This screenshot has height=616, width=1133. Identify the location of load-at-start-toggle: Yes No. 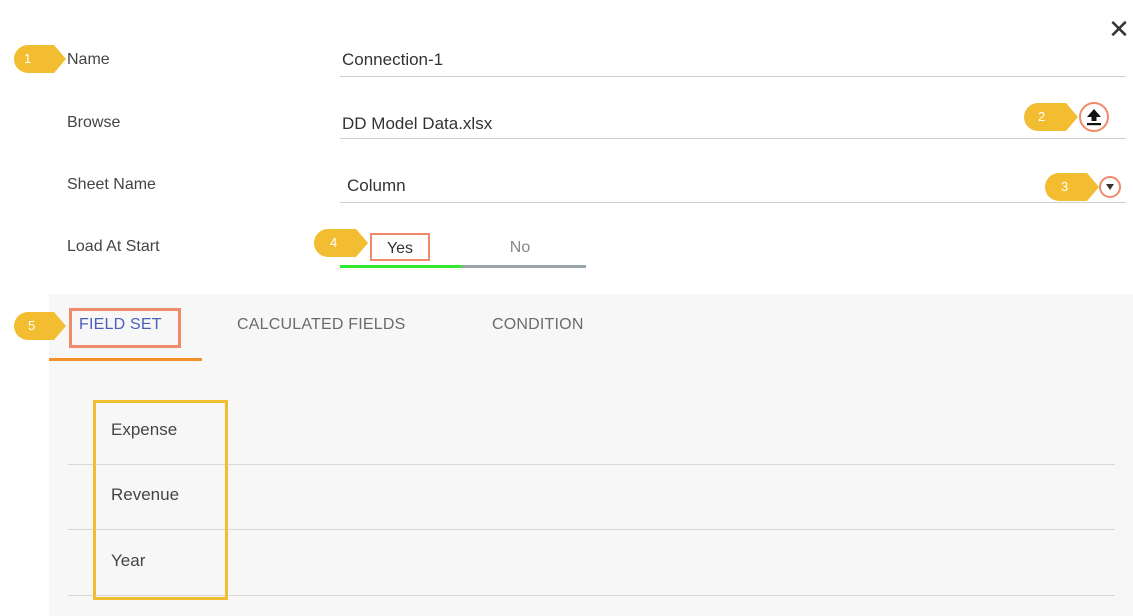
(463, 251).